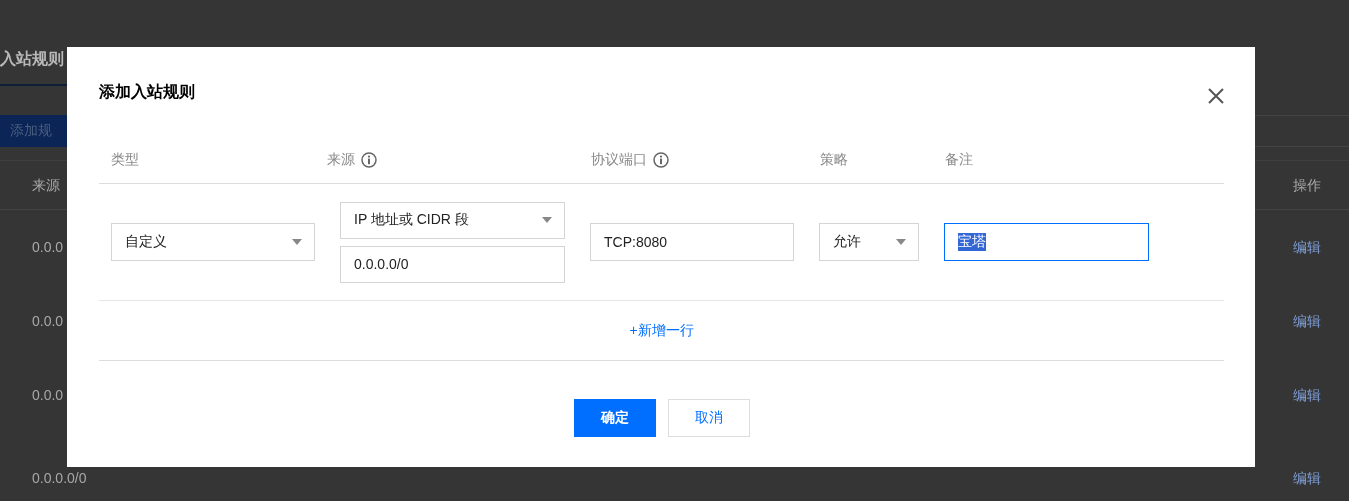 This screenshot has width=1349, height=501. I want to click on column-header: 备注, so click(959, 160).